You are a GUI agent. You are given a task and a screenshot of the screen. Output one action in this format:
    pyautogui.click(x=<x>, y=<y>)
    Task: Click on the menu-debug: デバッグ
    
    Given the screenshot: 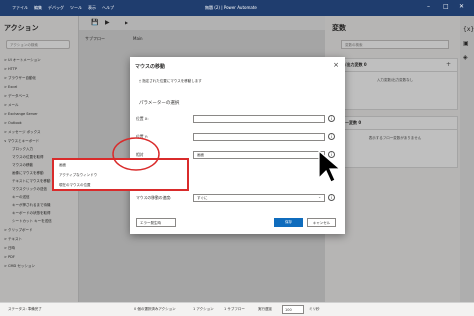 What is the action you would take?
    pyautogui.click(x=56, y=8)
    